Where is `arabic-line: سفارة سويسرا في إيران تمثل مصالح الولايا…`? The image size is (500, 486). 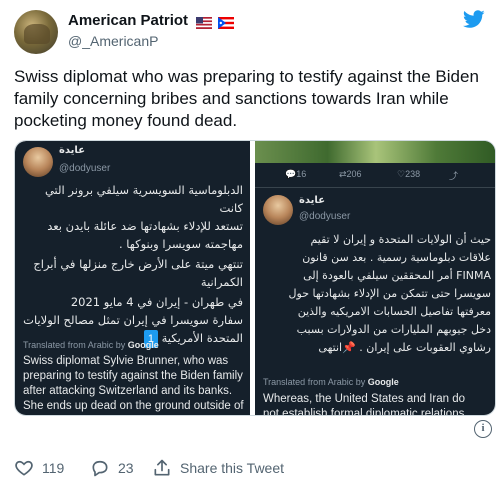
arabic-line: سفارة سويسرا في إيران تمثل مصالح الولايا… is located at coordinates (133, 320).